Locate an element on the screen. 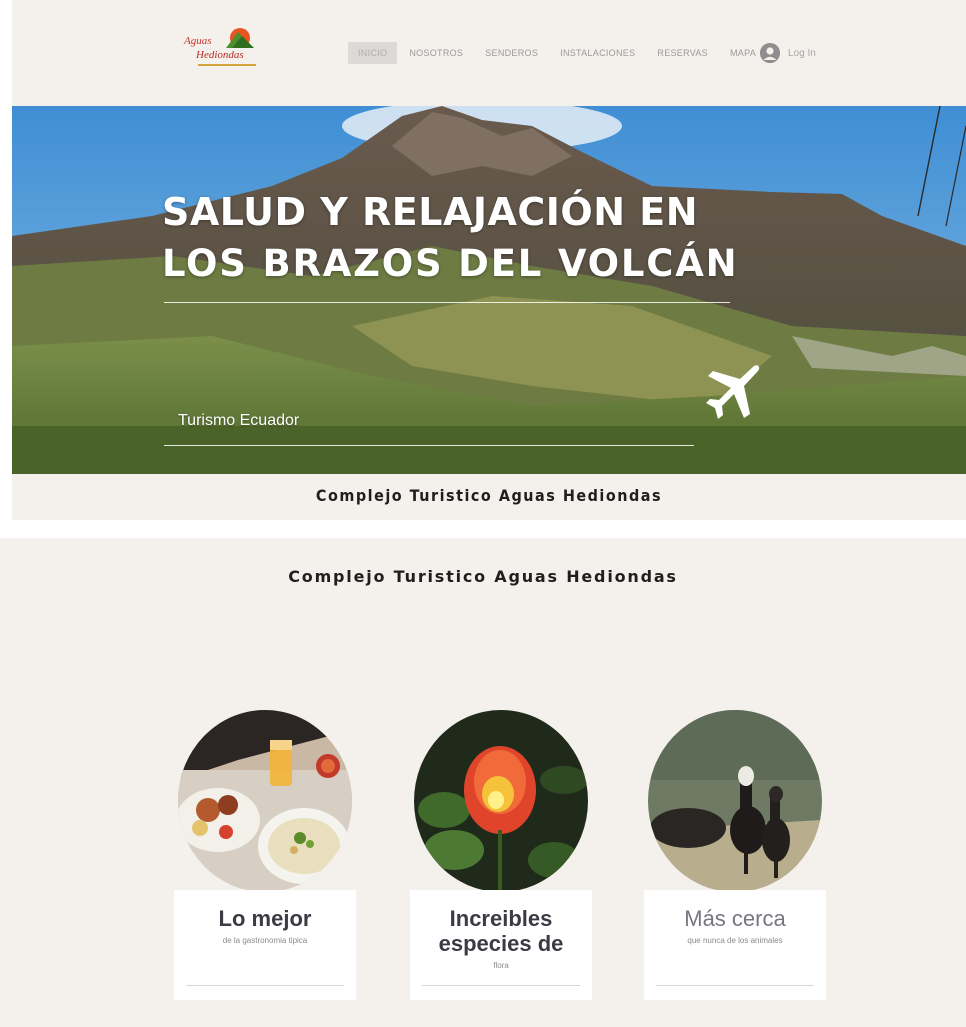 The height and width of the screenshot is (1027, 966). card-gastronomia: Lo mejor de la gastronomia tipica is located at coordinates (265, 855).